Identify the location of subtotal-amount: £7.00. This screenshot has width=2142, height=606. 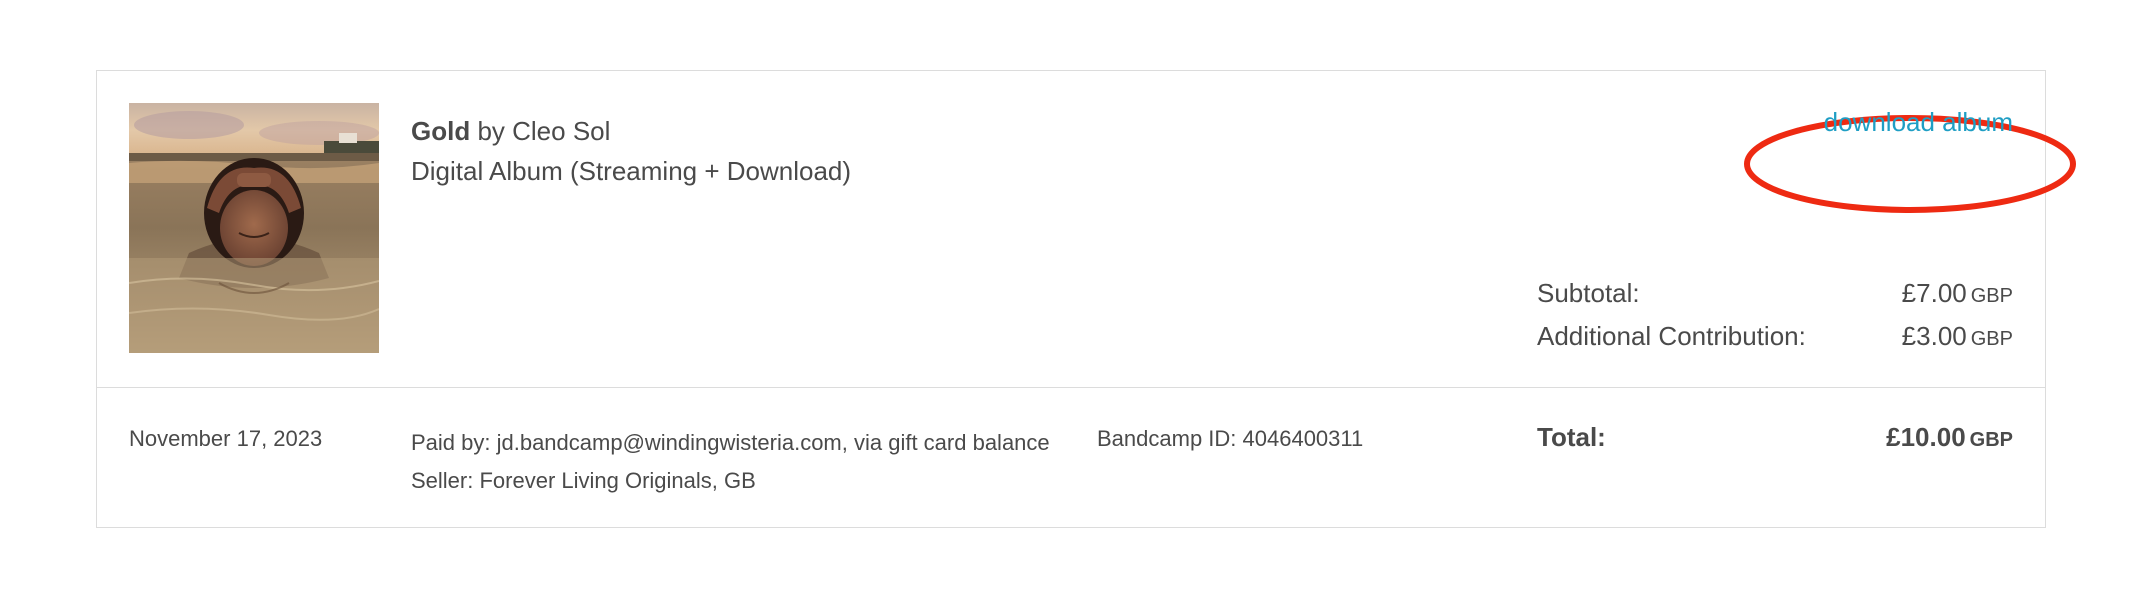
(1934, 293).